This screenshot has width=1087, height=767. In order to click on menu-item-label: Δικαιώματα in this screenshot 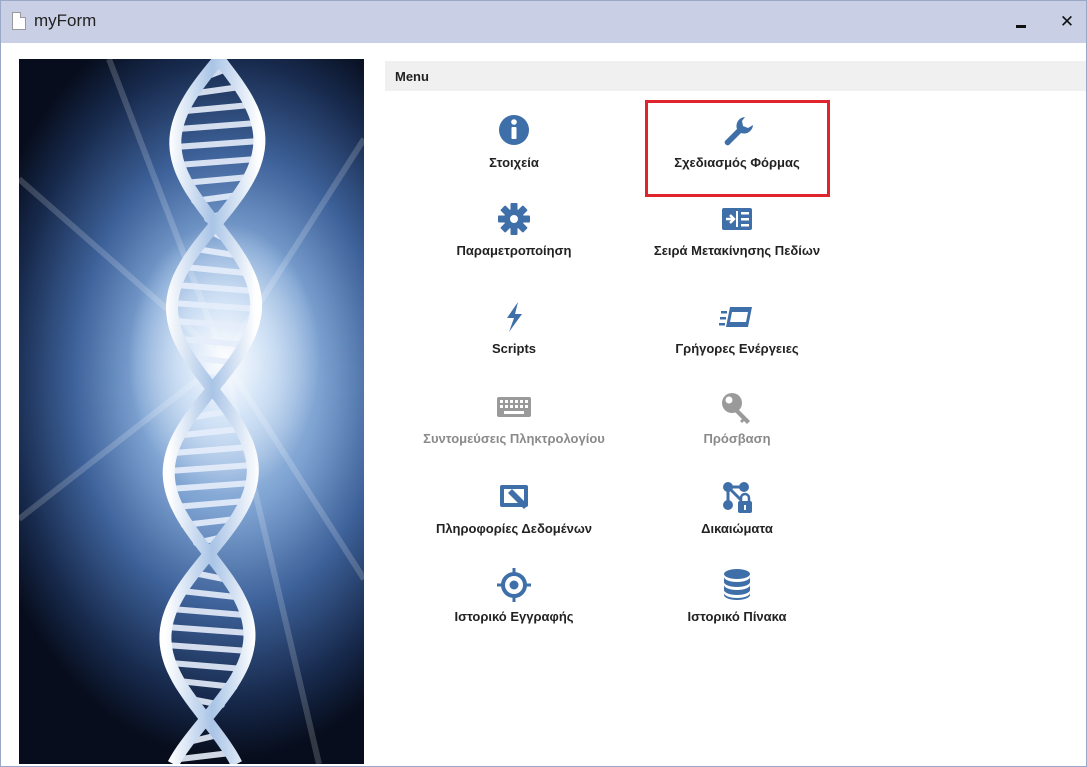, I will do `click(737, 528)`.